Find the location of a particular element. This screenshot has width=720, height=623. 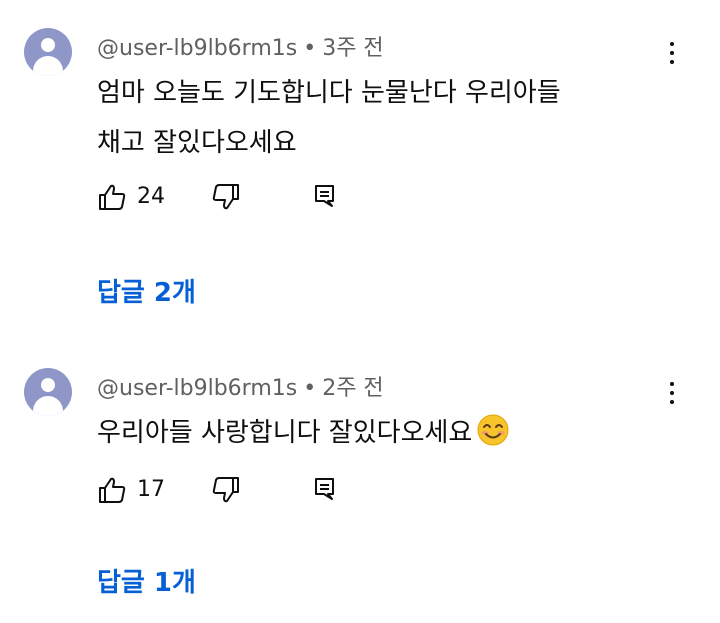

comment-meta: @user-lb9lb6rm1s • 2주 전 is located at coordinates (240, 386).